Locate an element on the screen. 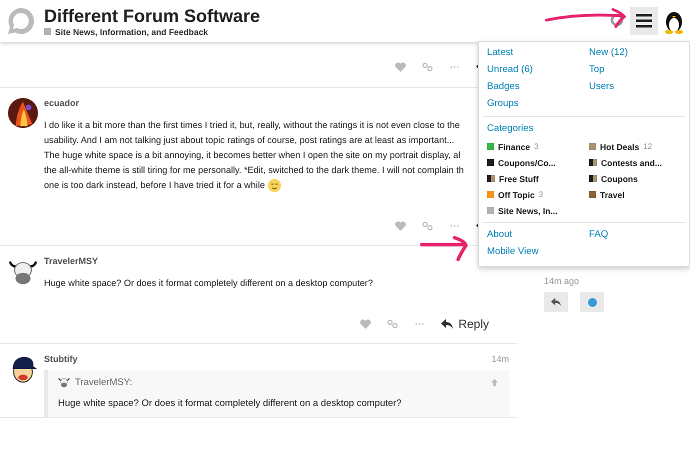 The image size is (690, 450). menu-link: About is located at coordinates (538, 235).